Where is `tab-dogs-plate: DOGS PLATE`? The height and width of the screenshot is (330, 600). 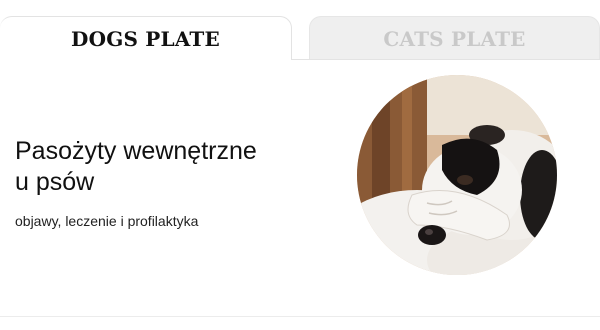
tab-dogs-plate: DOGS PLATE is located at coordinates (146, 38).